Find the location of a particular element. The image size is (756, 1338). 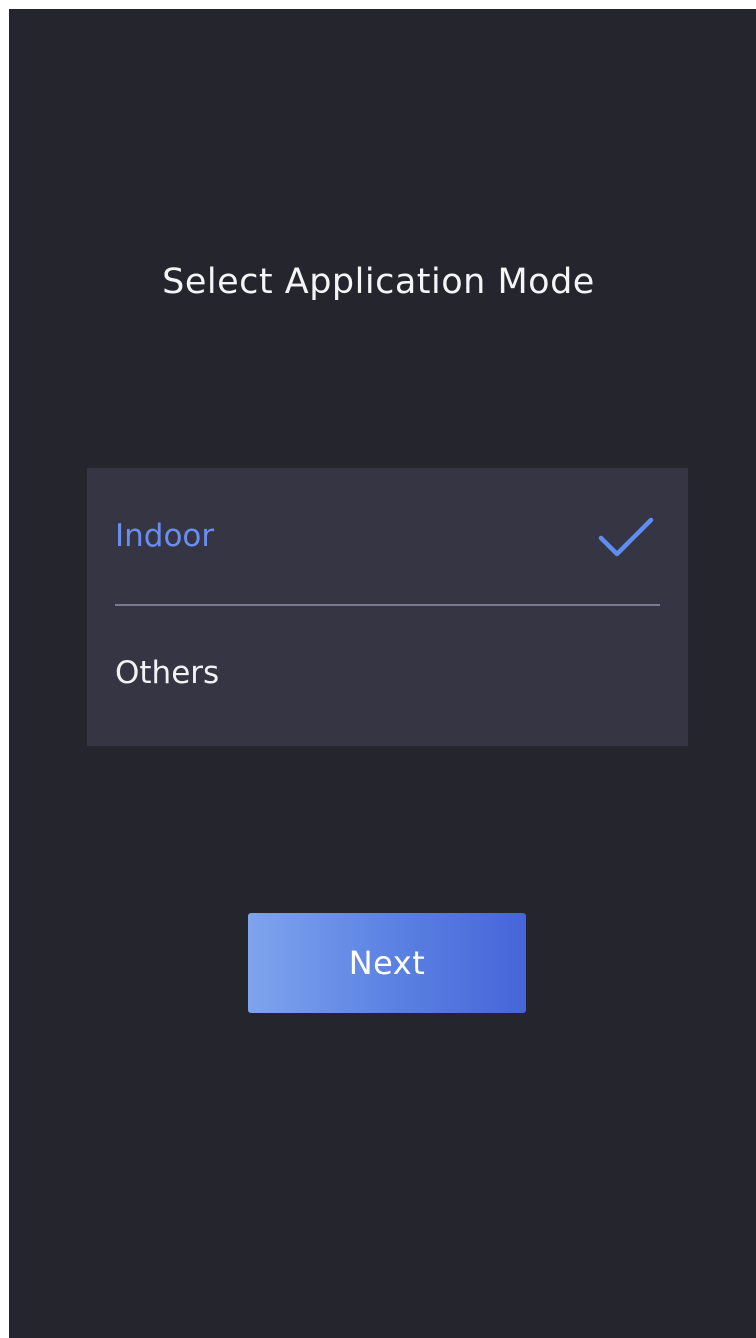

mode-option-others: Others is located at coordinates (387, 673).